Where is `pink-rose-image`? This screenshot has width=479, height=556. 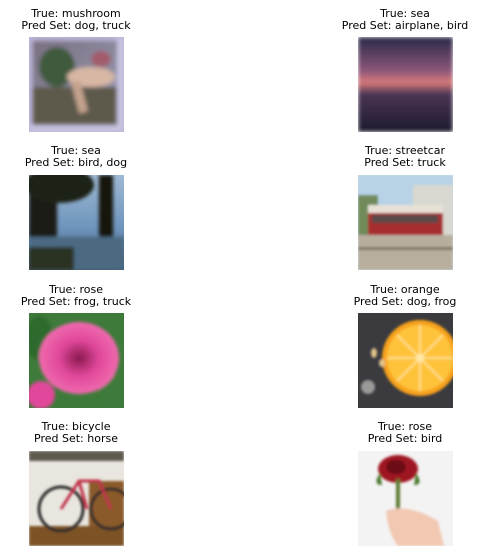 pink-rose-image is located at coordinates (76, 360).